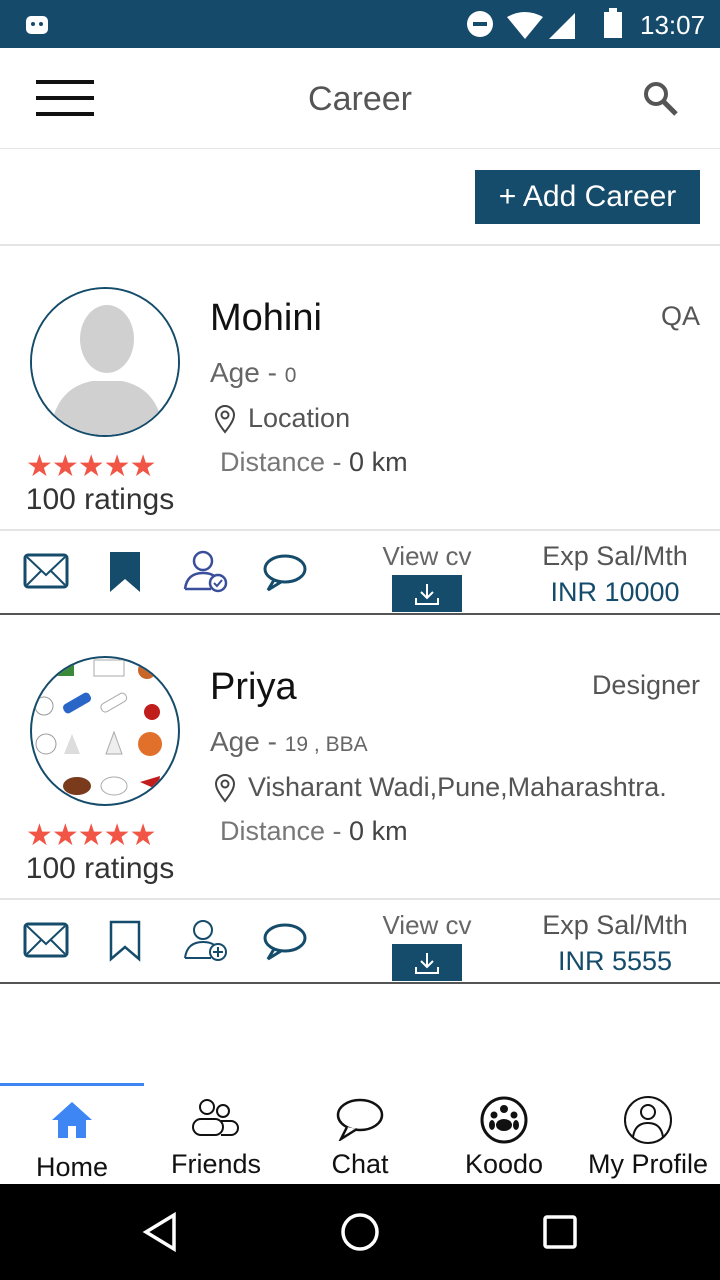 The width and height of the screenshot is (720, 1280). What do you see at coordinates (615, 592) in the screenshot?
I see `salary-value: INR 10000` at bounding box center [615, 592].